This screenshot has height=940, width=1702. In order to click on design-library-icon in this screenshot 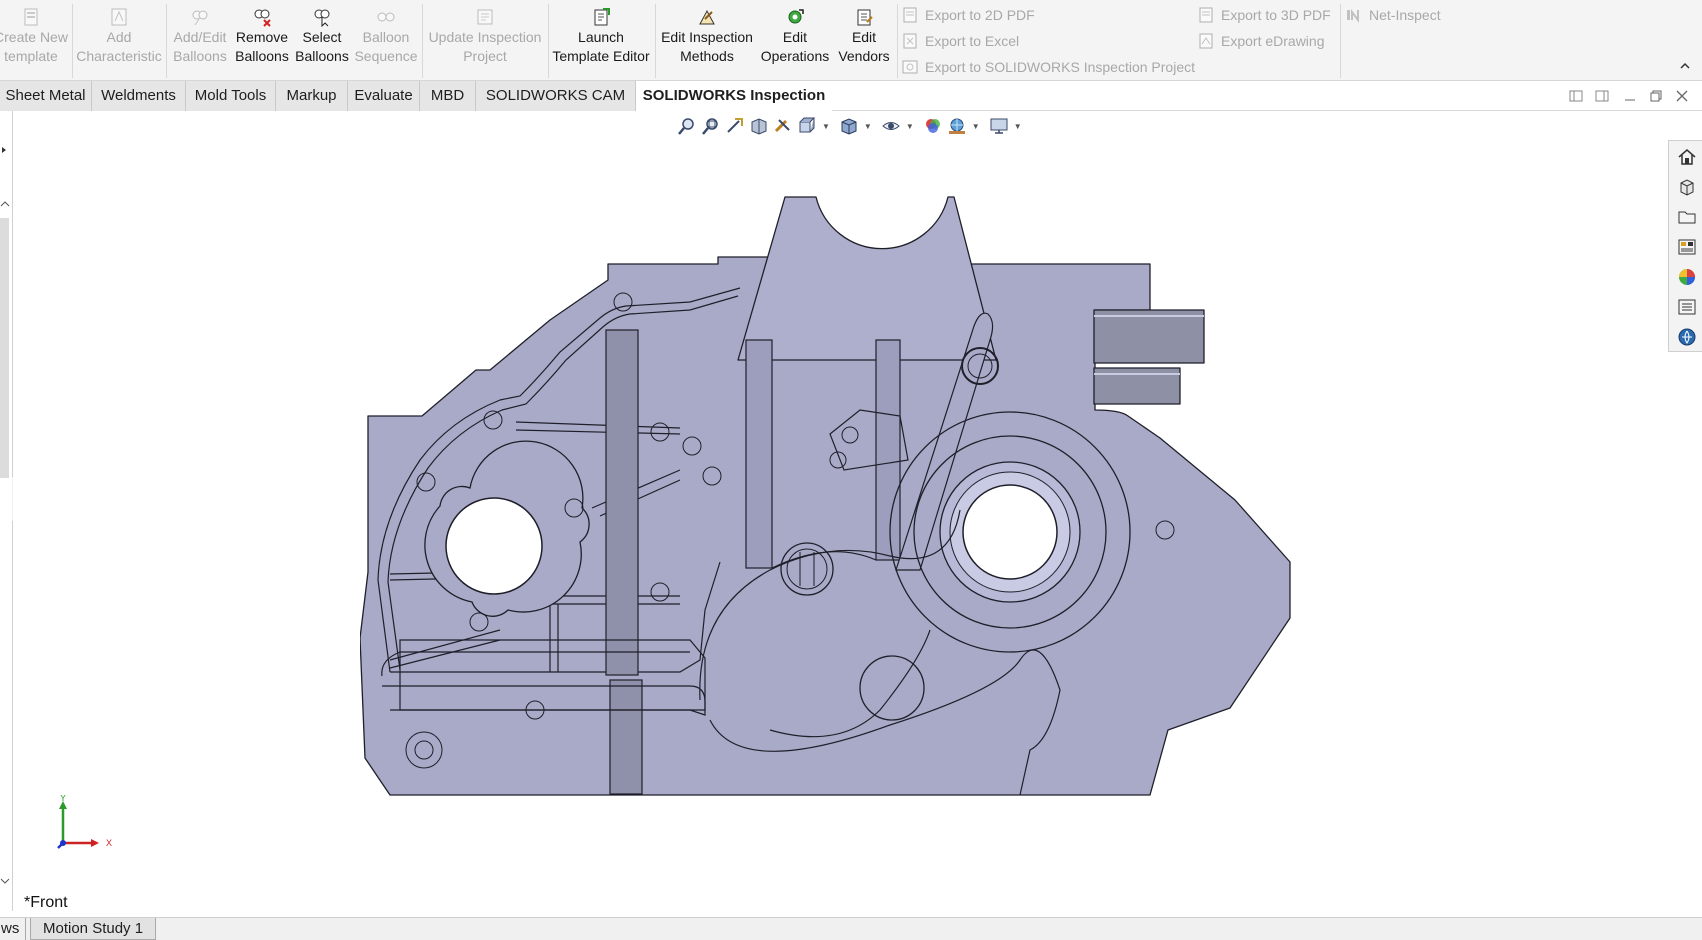, I will do `click(1687, 187)`.